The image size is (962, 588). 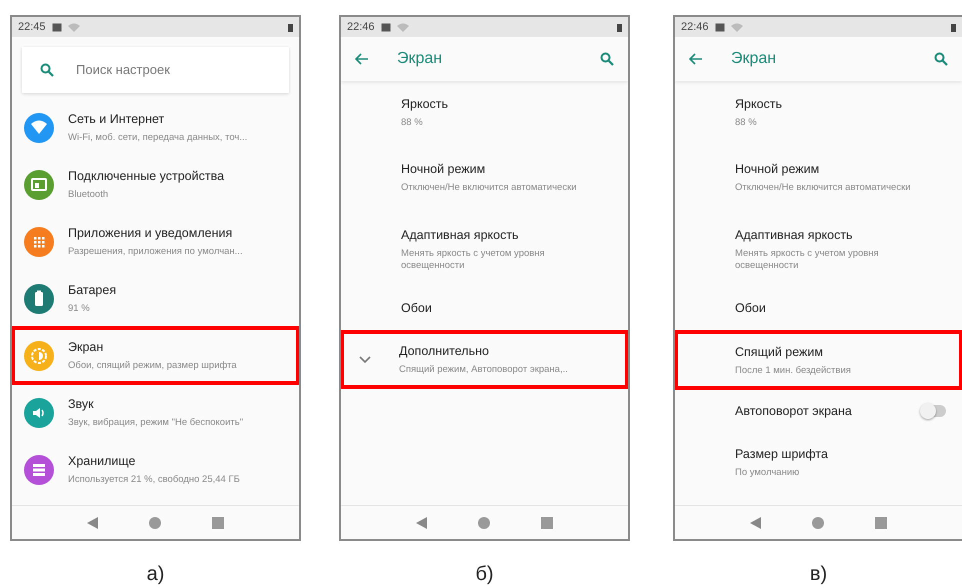 What do you see at coordinates (483, 370) in the screenshot?
I see `item-subtitle: Спящий режим, Автоповорот экрана,..` at bounding box center [483, 370].